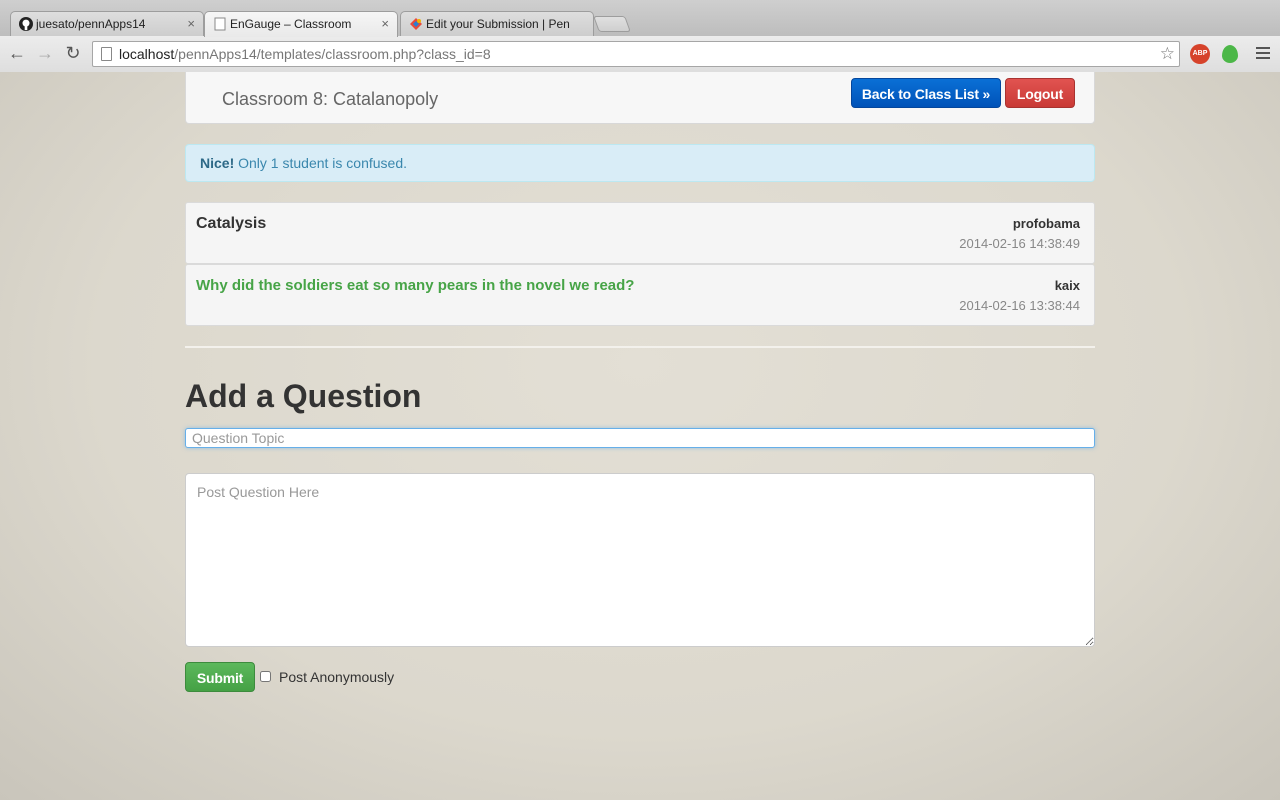  Describe the element at coordinates (320, 163) in the screenshot. I see `alert-message: Only 1 student is confused.` at that location.